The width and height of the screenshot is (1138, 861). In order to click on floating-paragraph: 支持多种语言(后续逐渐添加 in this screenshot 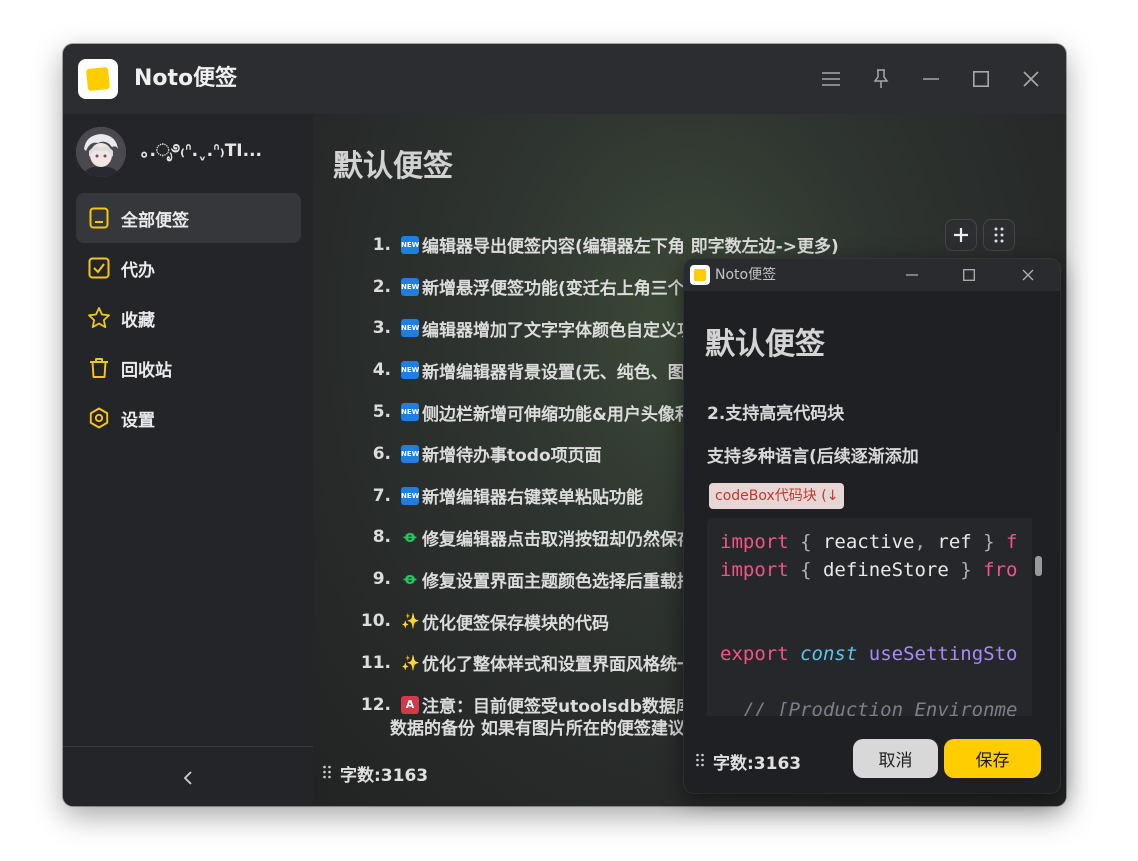, I will do `click(813, 457)`.